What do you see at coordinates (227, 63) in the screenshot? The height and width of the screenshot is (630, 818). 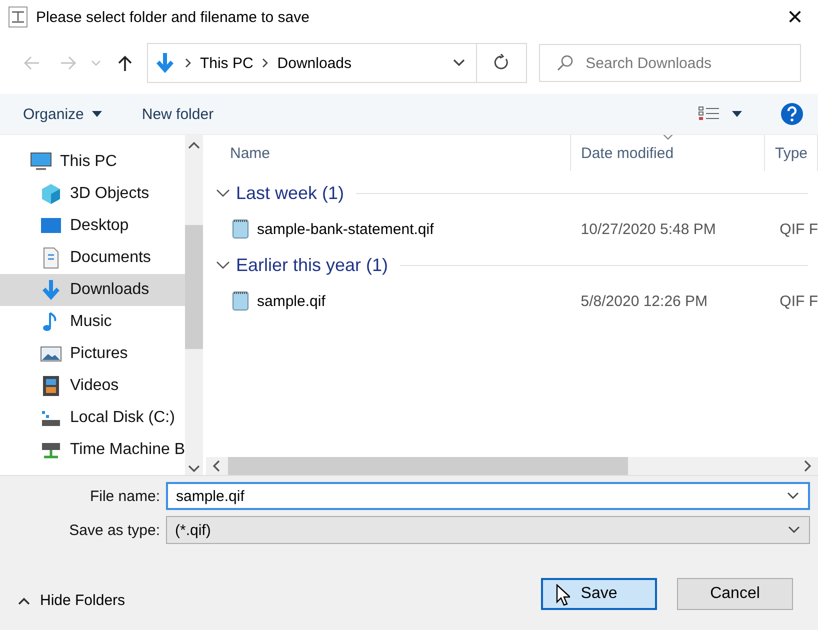 I see `breadcrumb-item: This PC` at bounding box center [227, 63].